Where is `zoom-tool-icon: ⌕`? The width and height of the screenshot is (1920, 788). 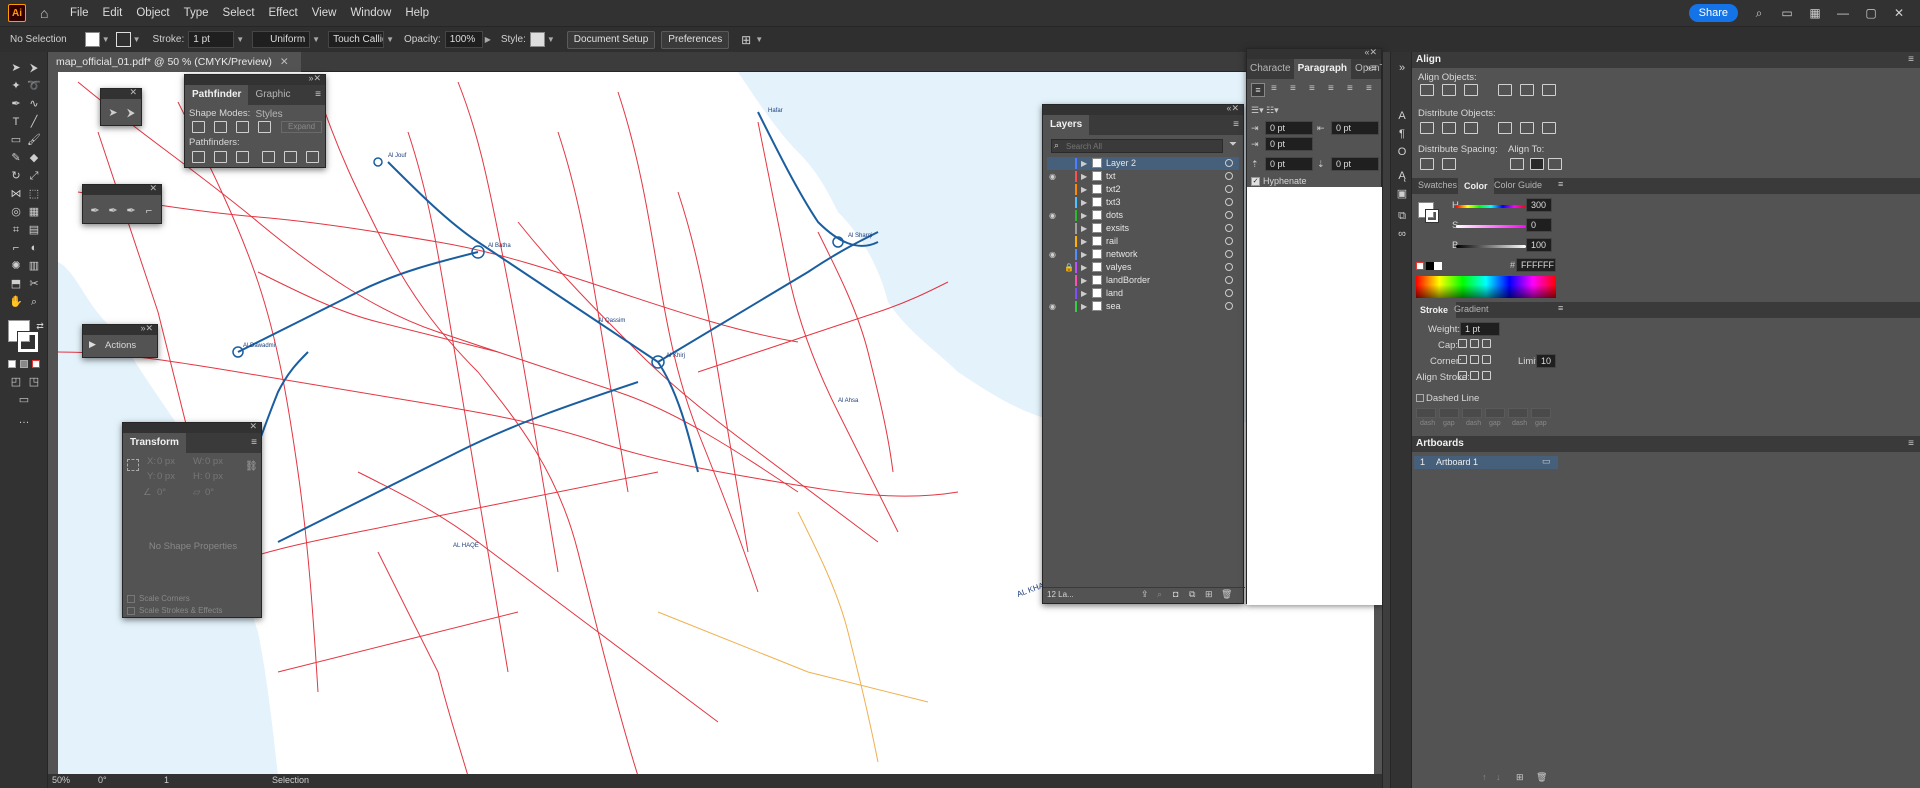
zoom-tool-icon: ⌕ is located at coordinates (34, 302).